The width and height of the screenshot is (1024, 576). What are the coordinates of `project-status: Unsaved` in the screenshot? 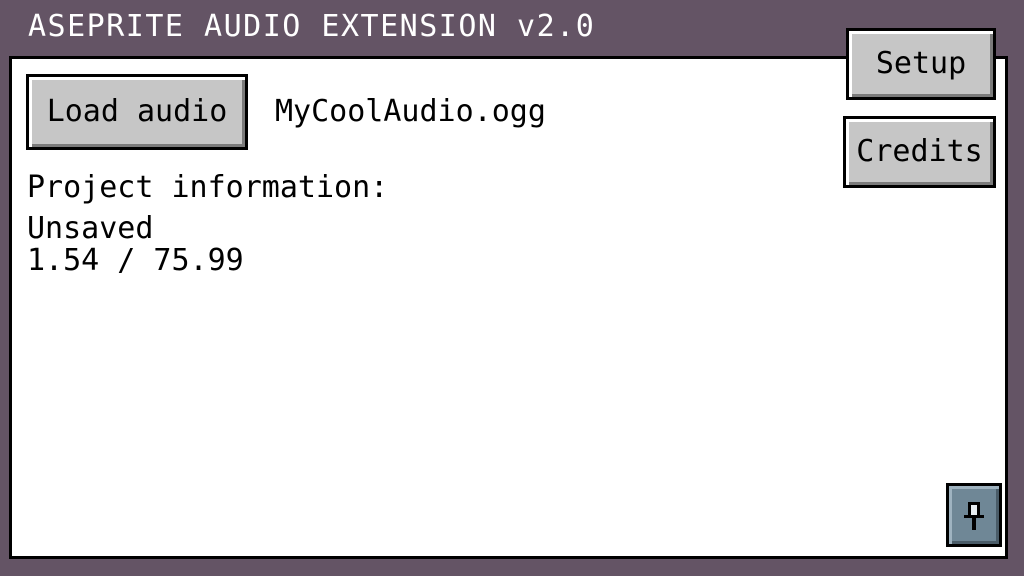 It's located at (90, 228).